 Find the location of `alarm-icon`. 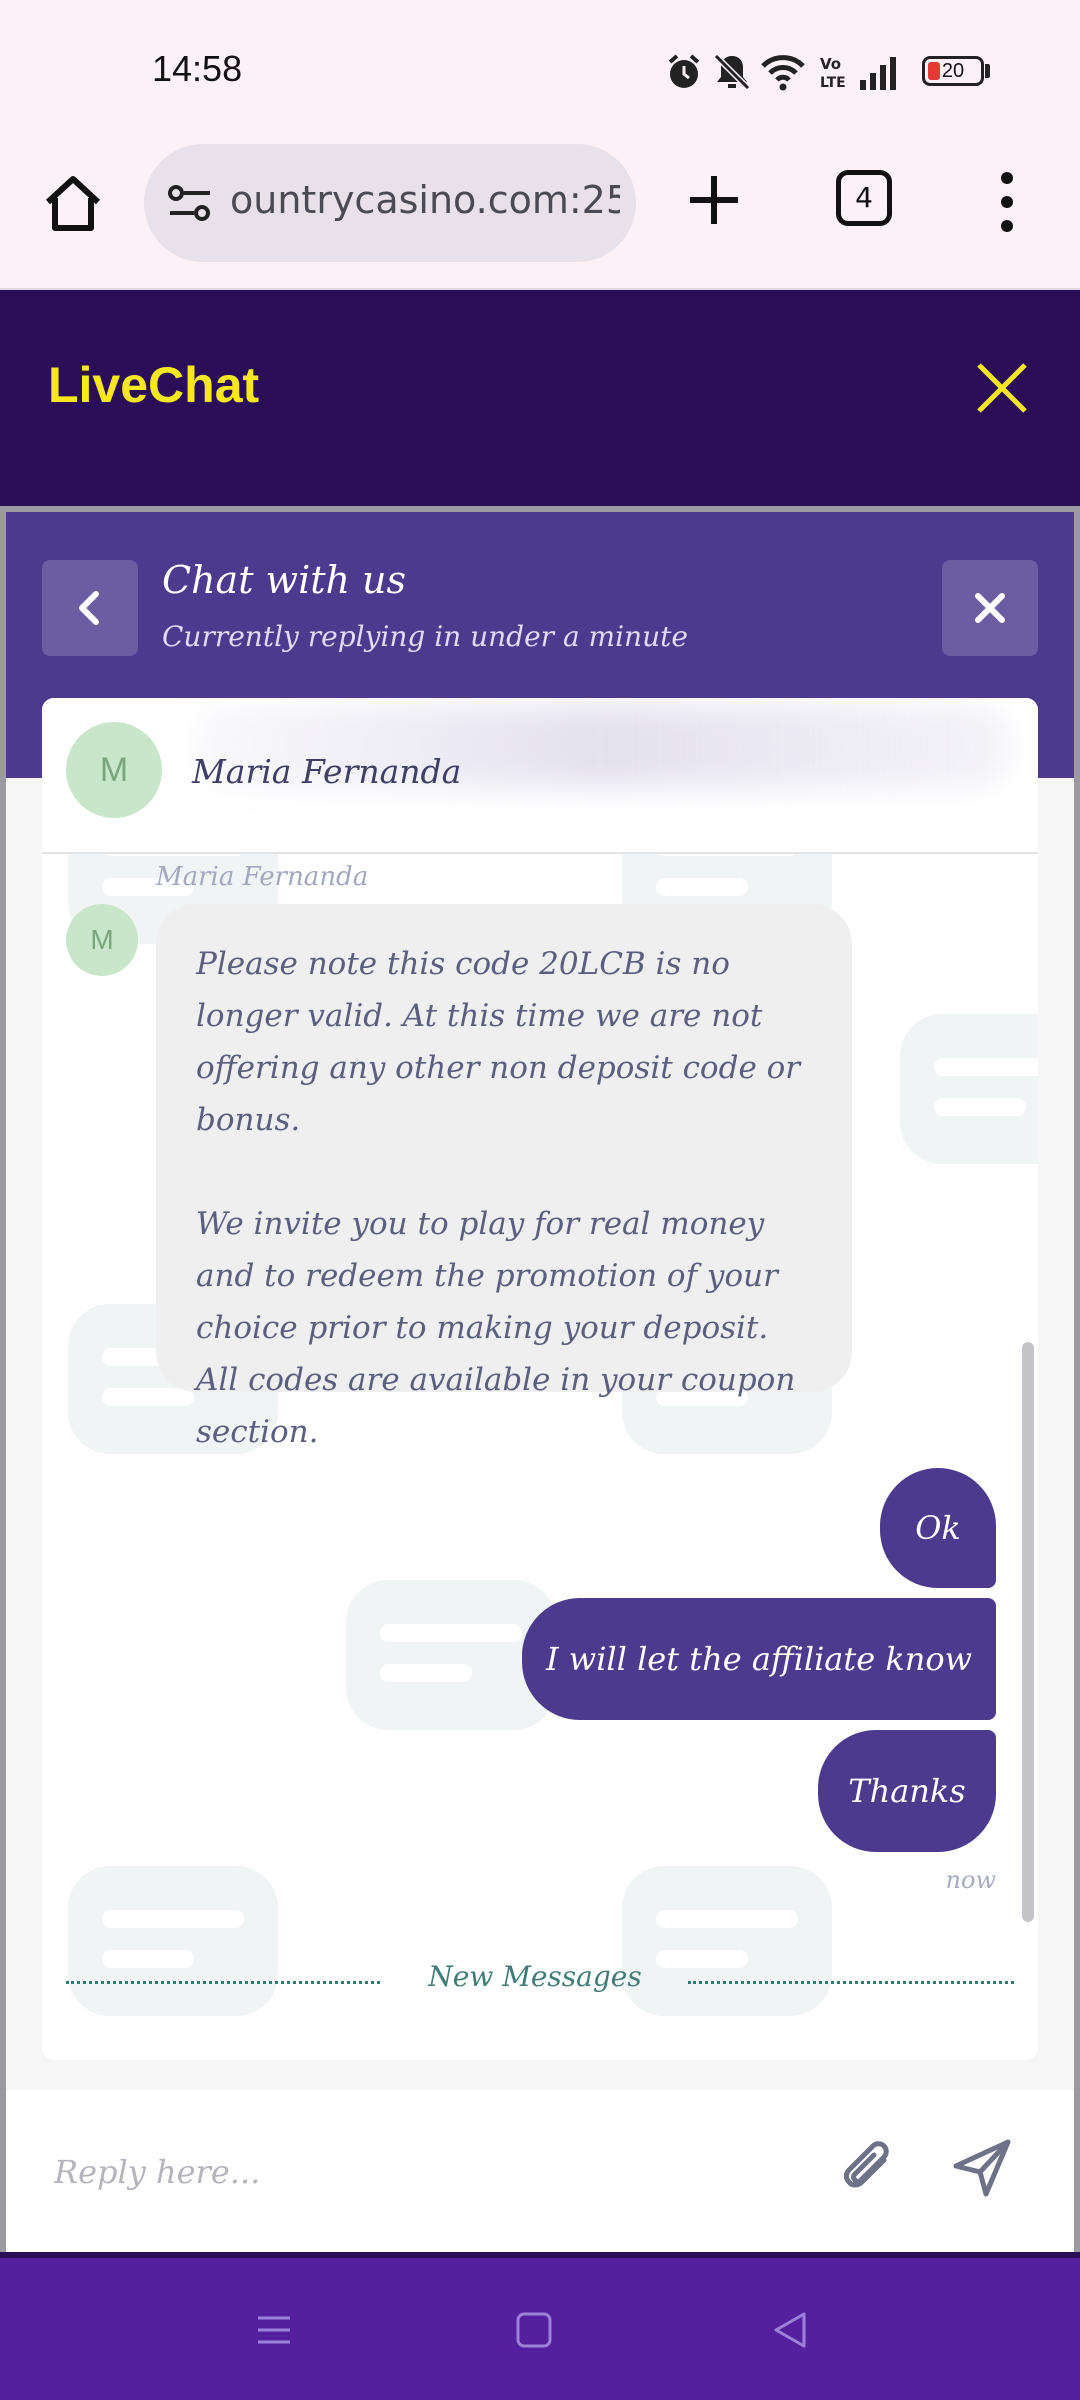

alarm-icon is located at coordinates (684, 71).